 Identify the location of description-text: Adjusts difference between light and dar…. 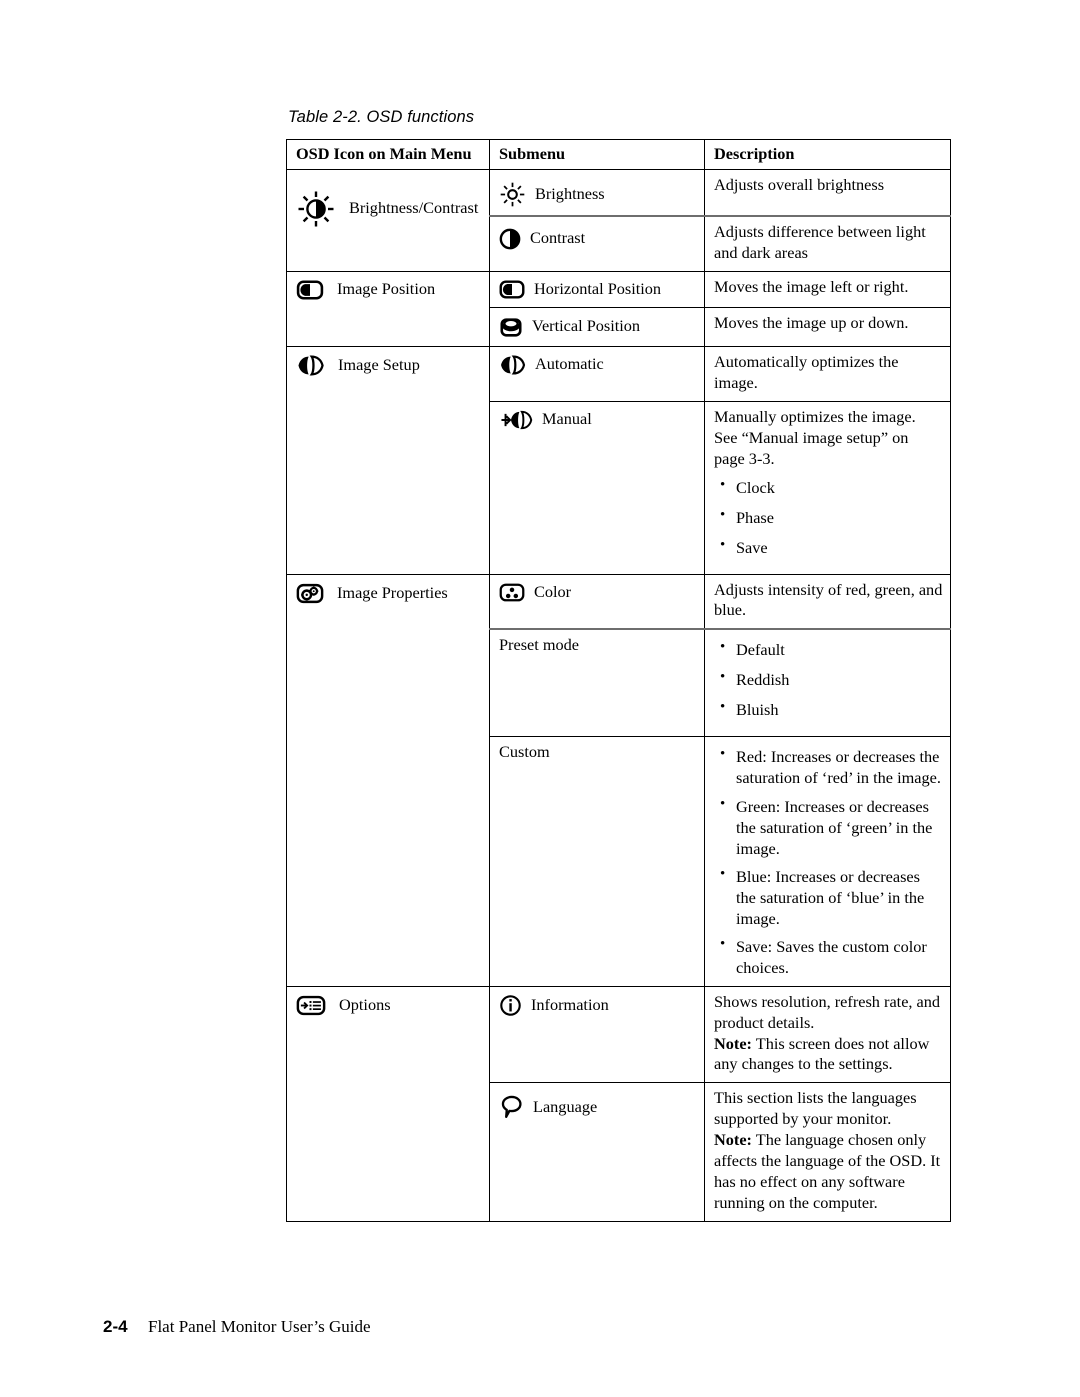
(820, 241).